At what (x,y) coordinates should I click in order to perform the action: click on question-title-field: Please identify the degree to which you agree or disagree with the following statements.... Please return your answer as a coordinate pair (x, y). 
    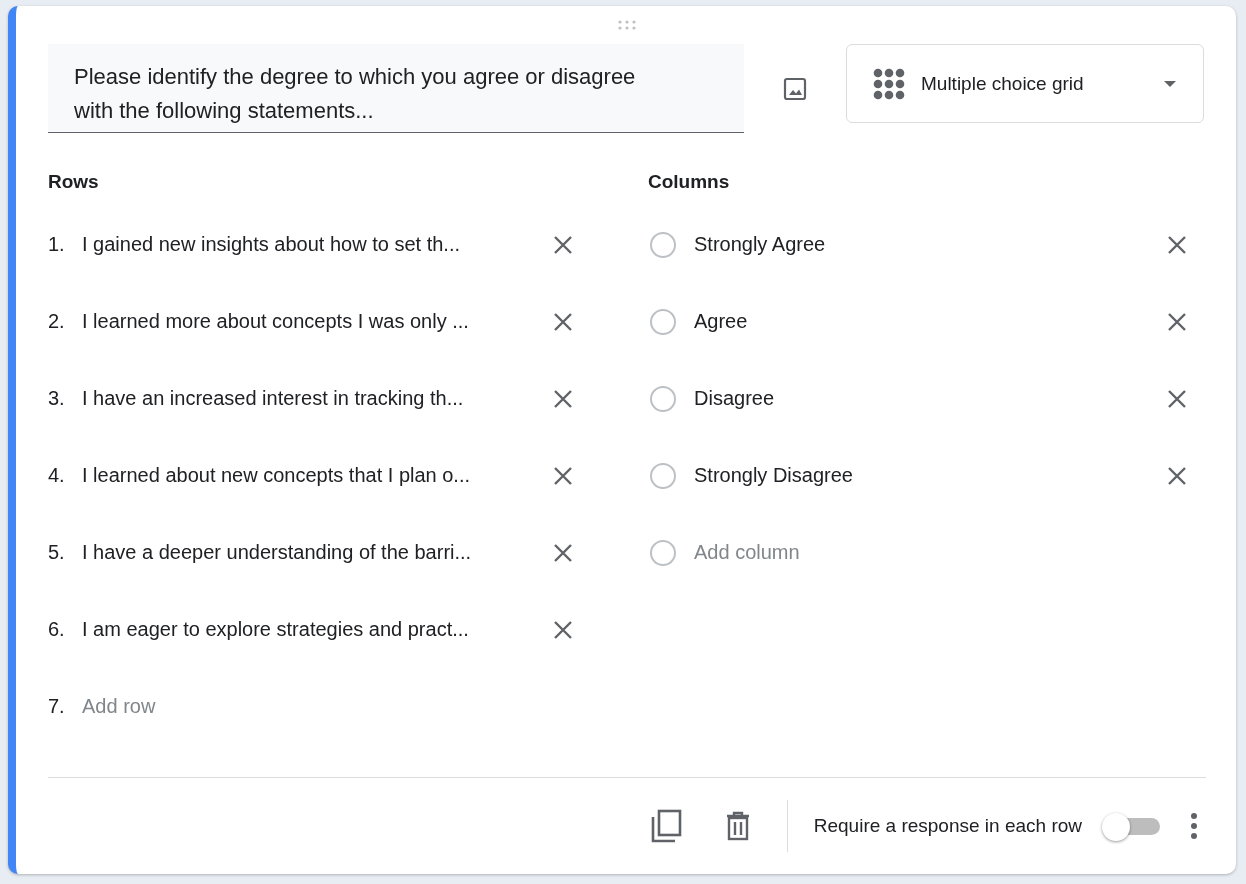
    Looking at the image, I should click on (396, 88).